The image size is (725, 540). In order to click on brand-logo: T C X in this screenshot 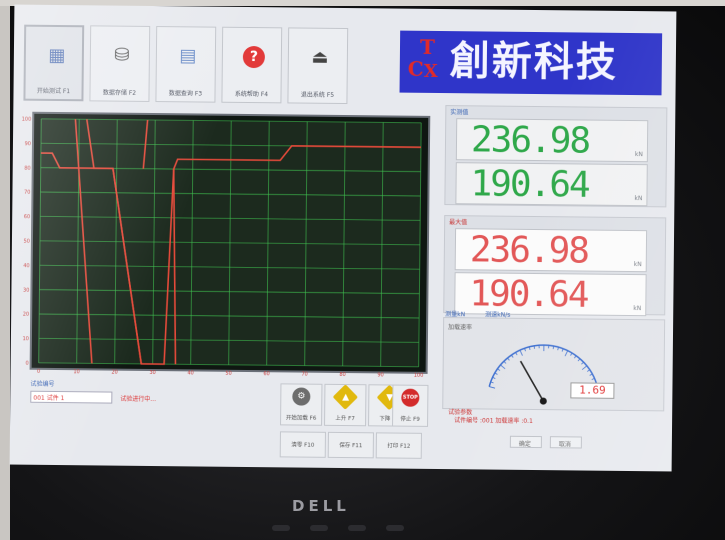, I will do `click(426, 62)`.